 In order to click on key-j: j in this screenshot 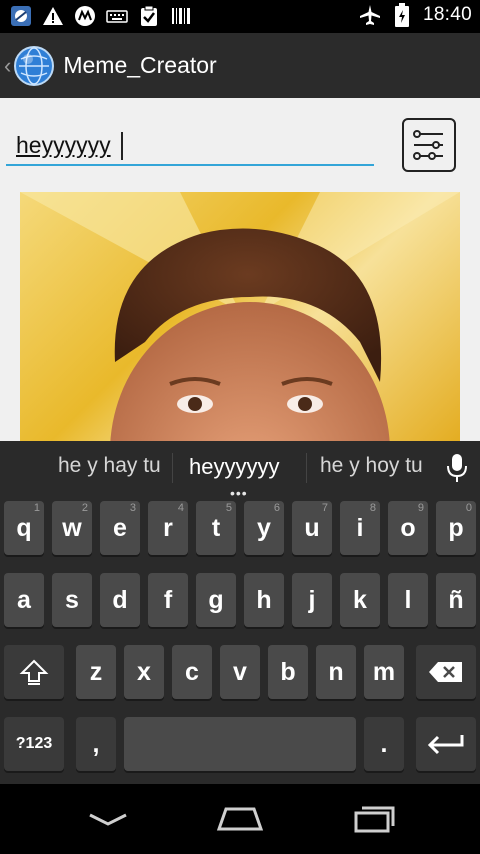, I will do `click(312, 600)`.